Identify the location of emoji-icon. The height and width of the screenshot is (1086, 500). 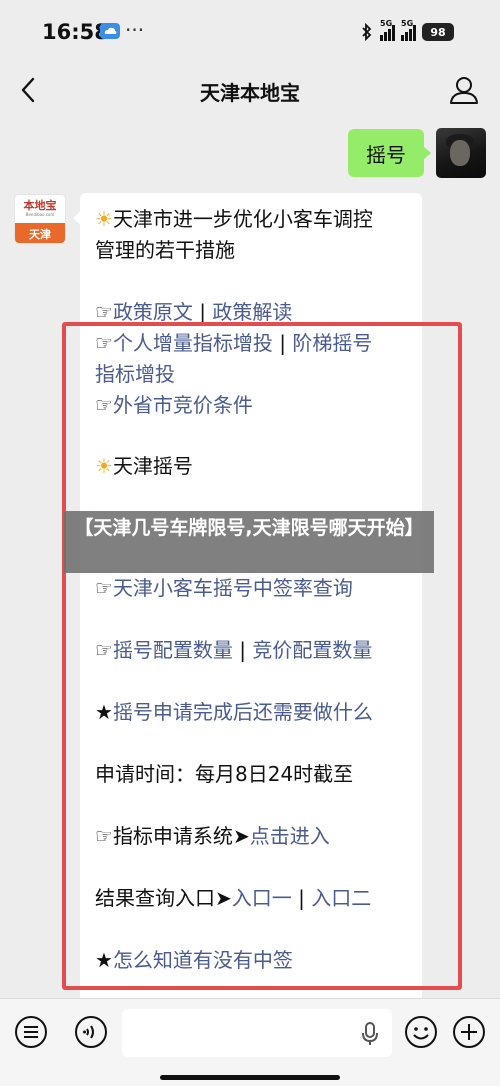
(421, 1032).